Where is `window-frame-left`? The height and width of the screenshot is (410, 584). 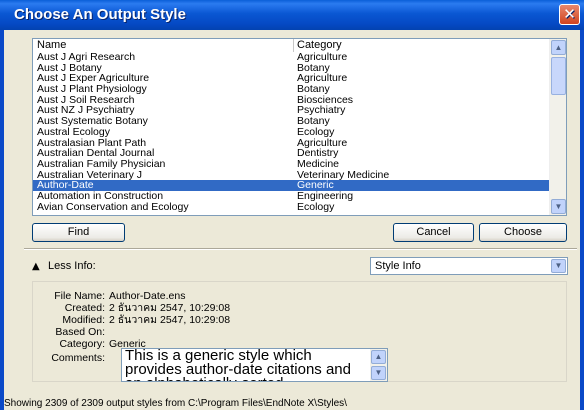 window-frame-left is located at coordinates (2, 220).